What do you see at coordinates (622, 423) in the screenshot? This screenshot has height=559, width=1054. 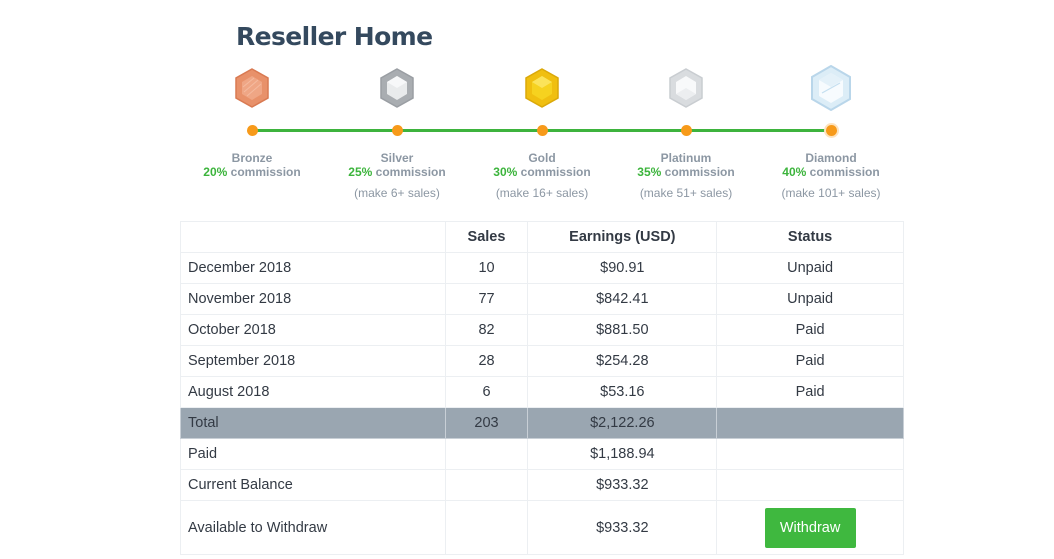 I see `total-earnings: $2,122.26` at bounding box center [622, 423].